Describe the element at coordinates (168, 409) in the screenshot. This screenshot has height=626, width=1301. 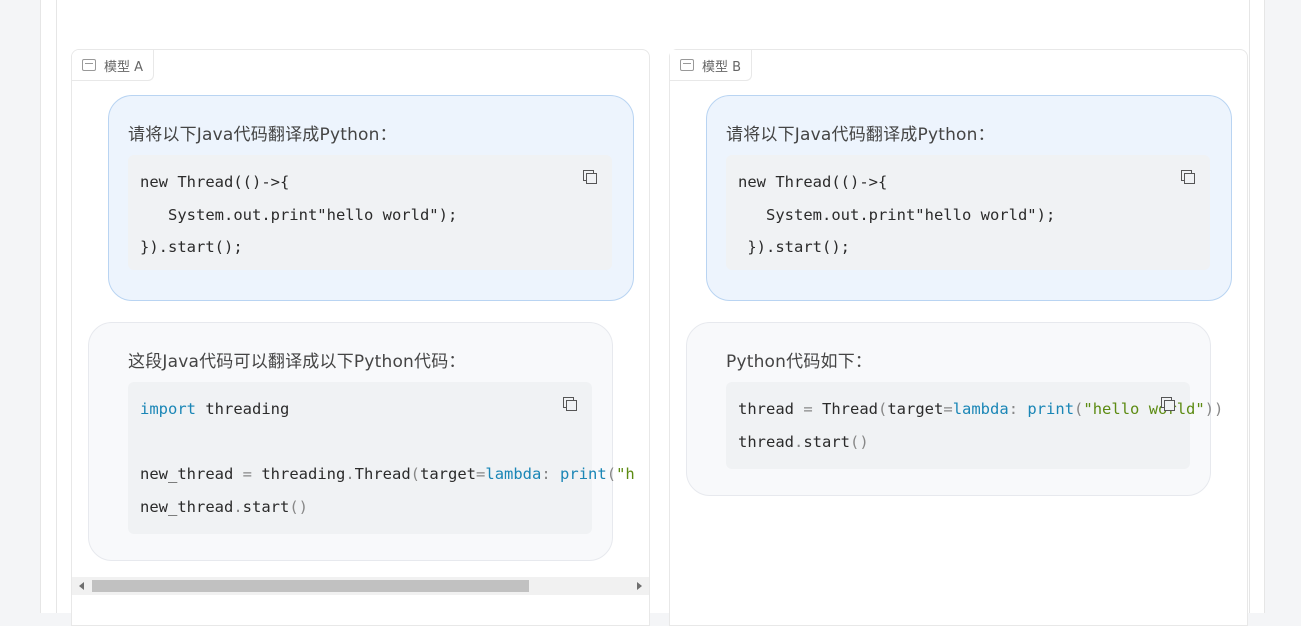
I see `code-keyword: import` at that location.